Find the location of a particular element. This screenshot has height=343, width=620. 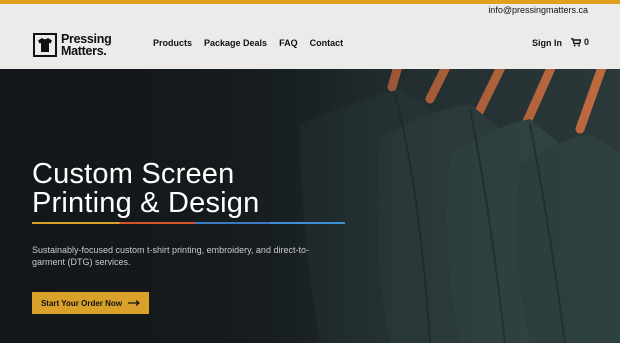

brand-logo: Pressing Matters. is located at coordinates (72, 45).